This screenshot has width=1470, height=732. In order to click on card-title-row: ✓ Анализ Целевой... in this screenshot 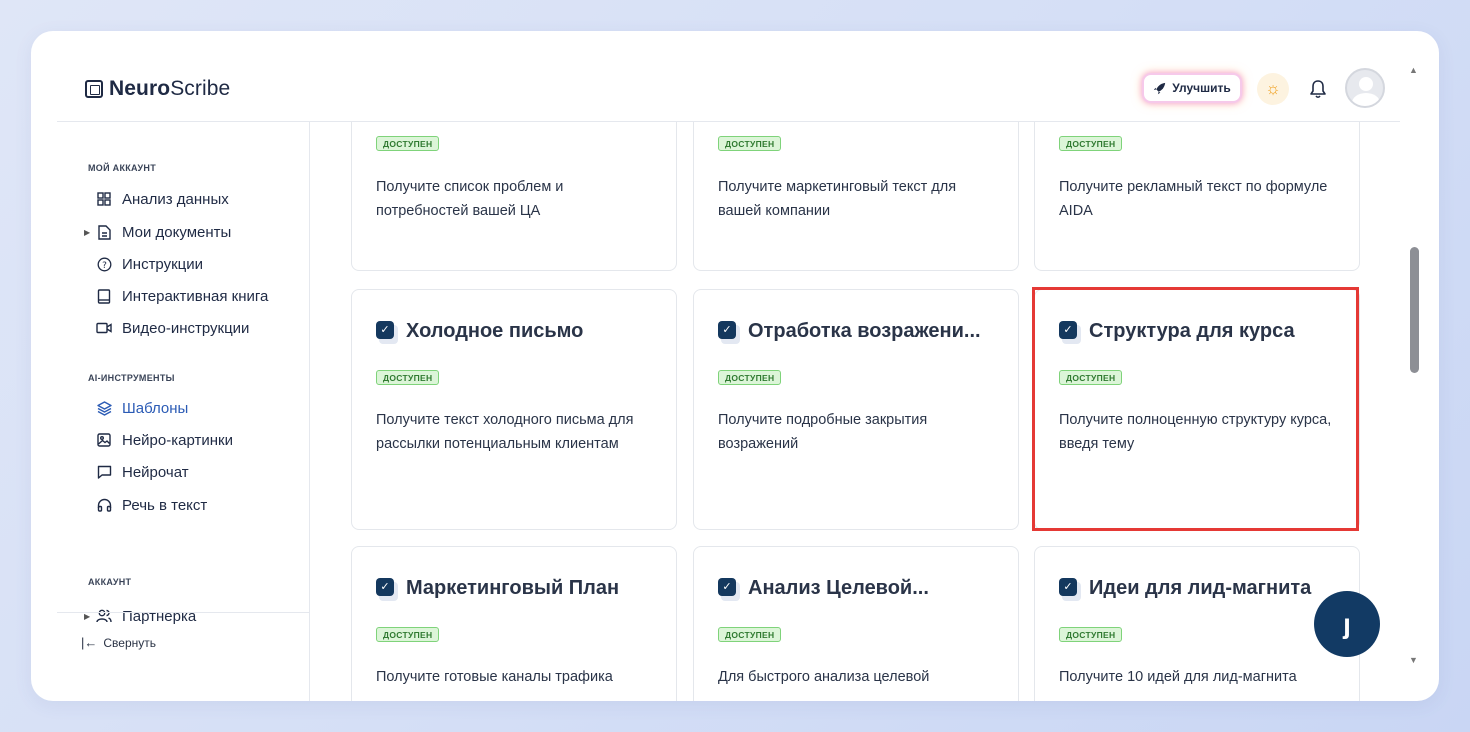, I will do `click(823, 589)`.